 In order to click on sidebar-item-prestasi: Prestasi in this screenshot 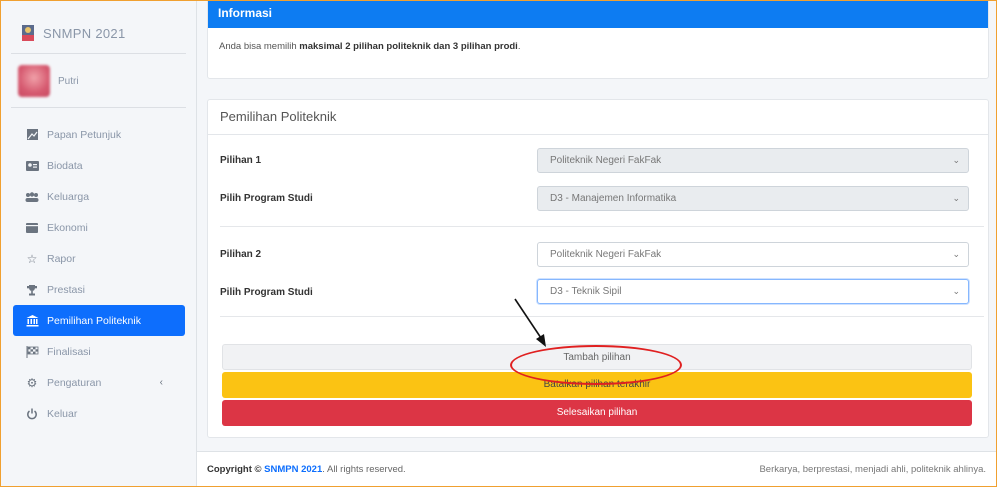, I will do `click(99, 289)`.